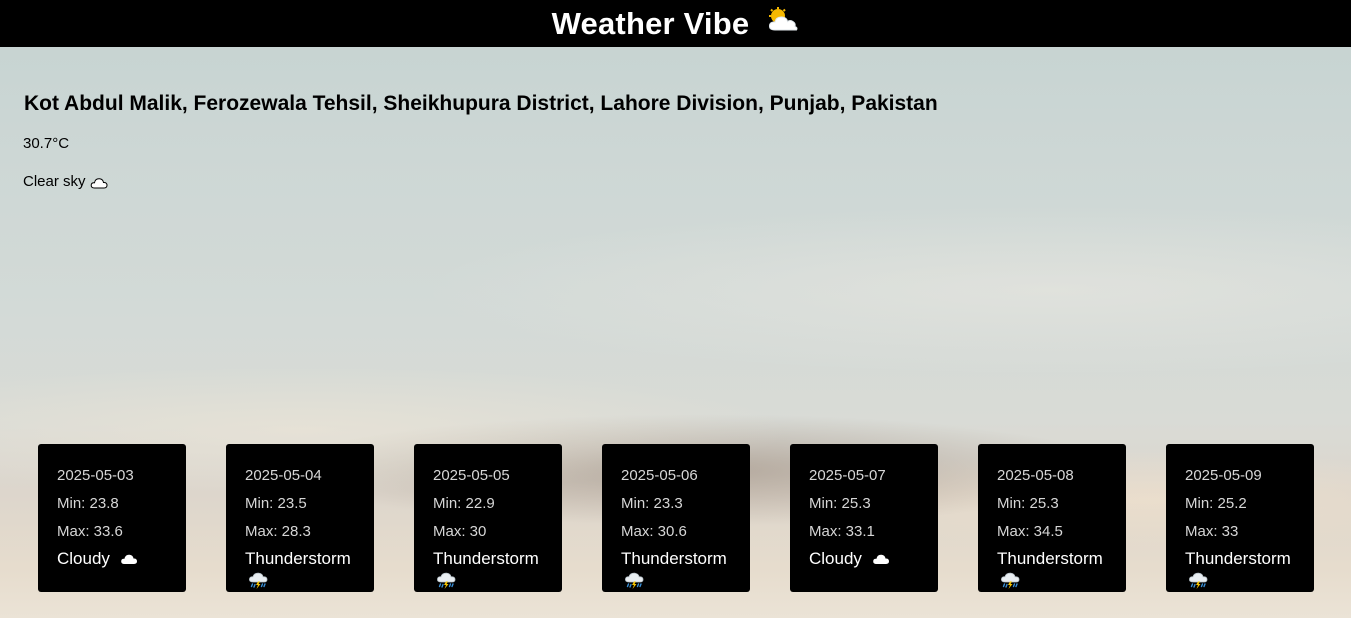 The height and width of the screenshot is (618, 1351). I want to click on sun-behind-cloud-icon, so click(782, 19).